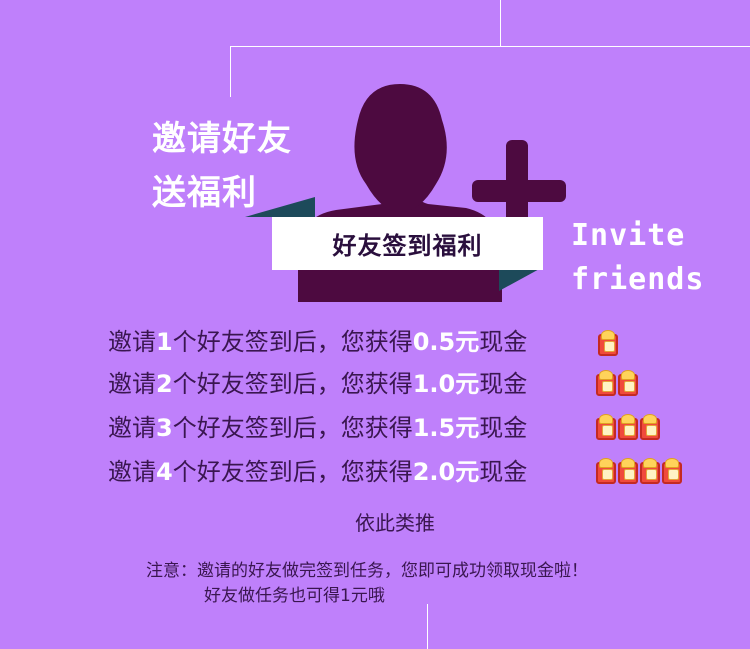 The height and width of the screenshot is (649, 750). I want to click on invite-friends-text: Invite friends, so click(637, 258).